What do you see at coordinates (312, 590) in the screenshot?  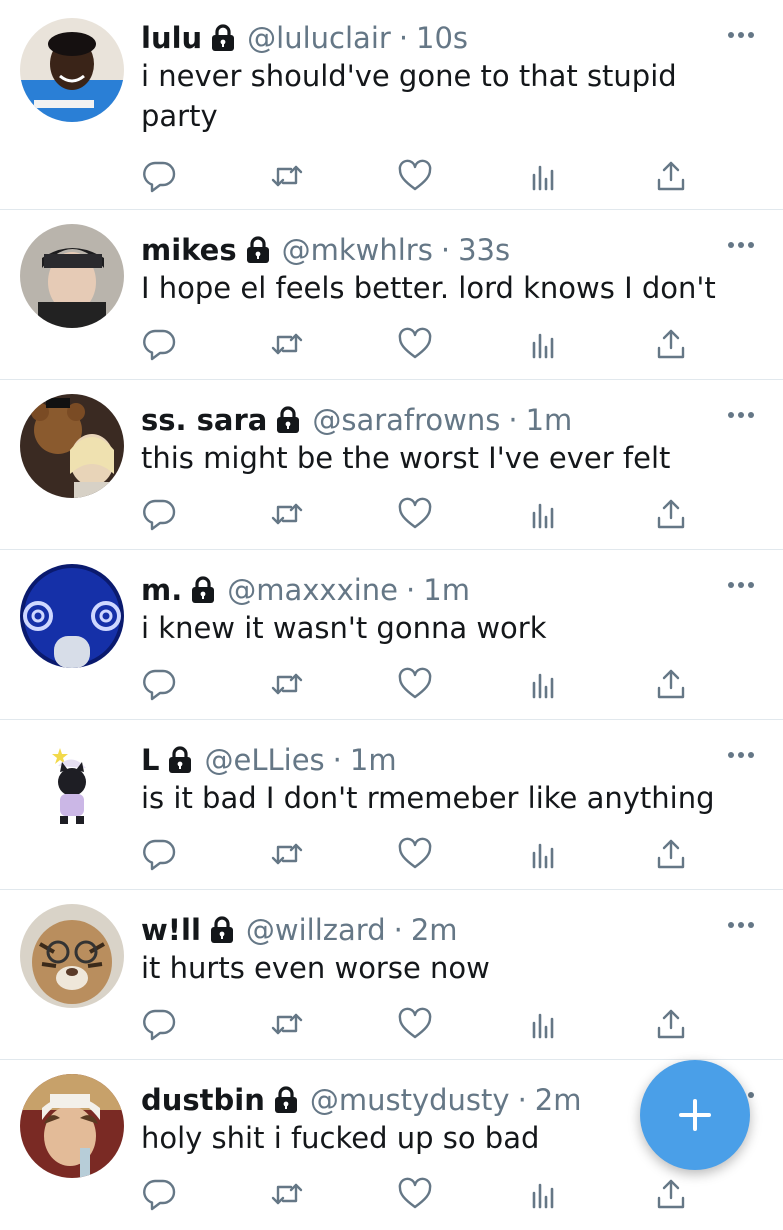 I see `user-handle: @maxxxine` at bounding box center [312, 590].